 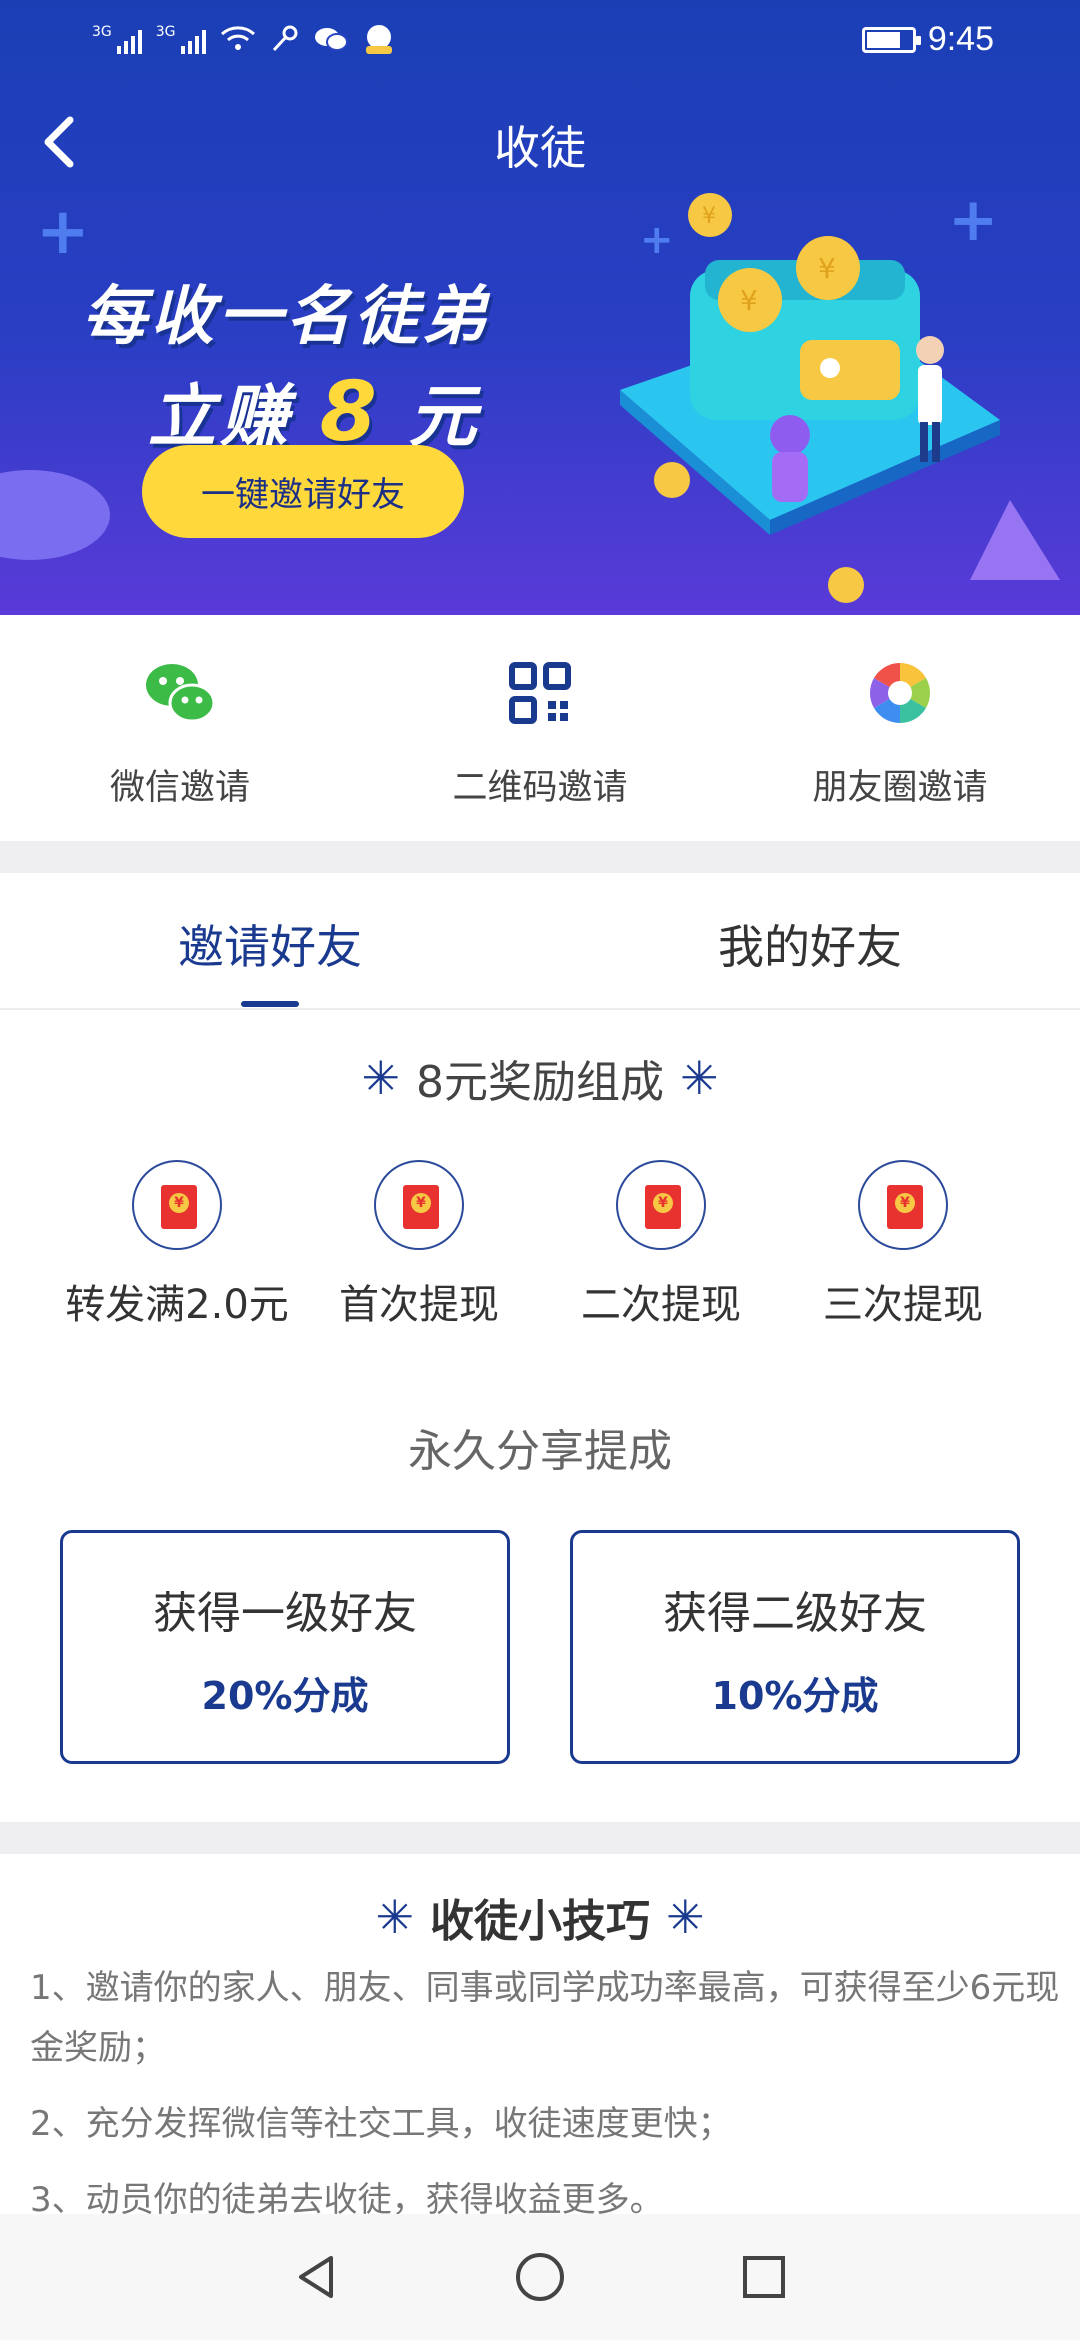 I want to click on tab-my-friends: 我的好友, so click(x=810, y=944).